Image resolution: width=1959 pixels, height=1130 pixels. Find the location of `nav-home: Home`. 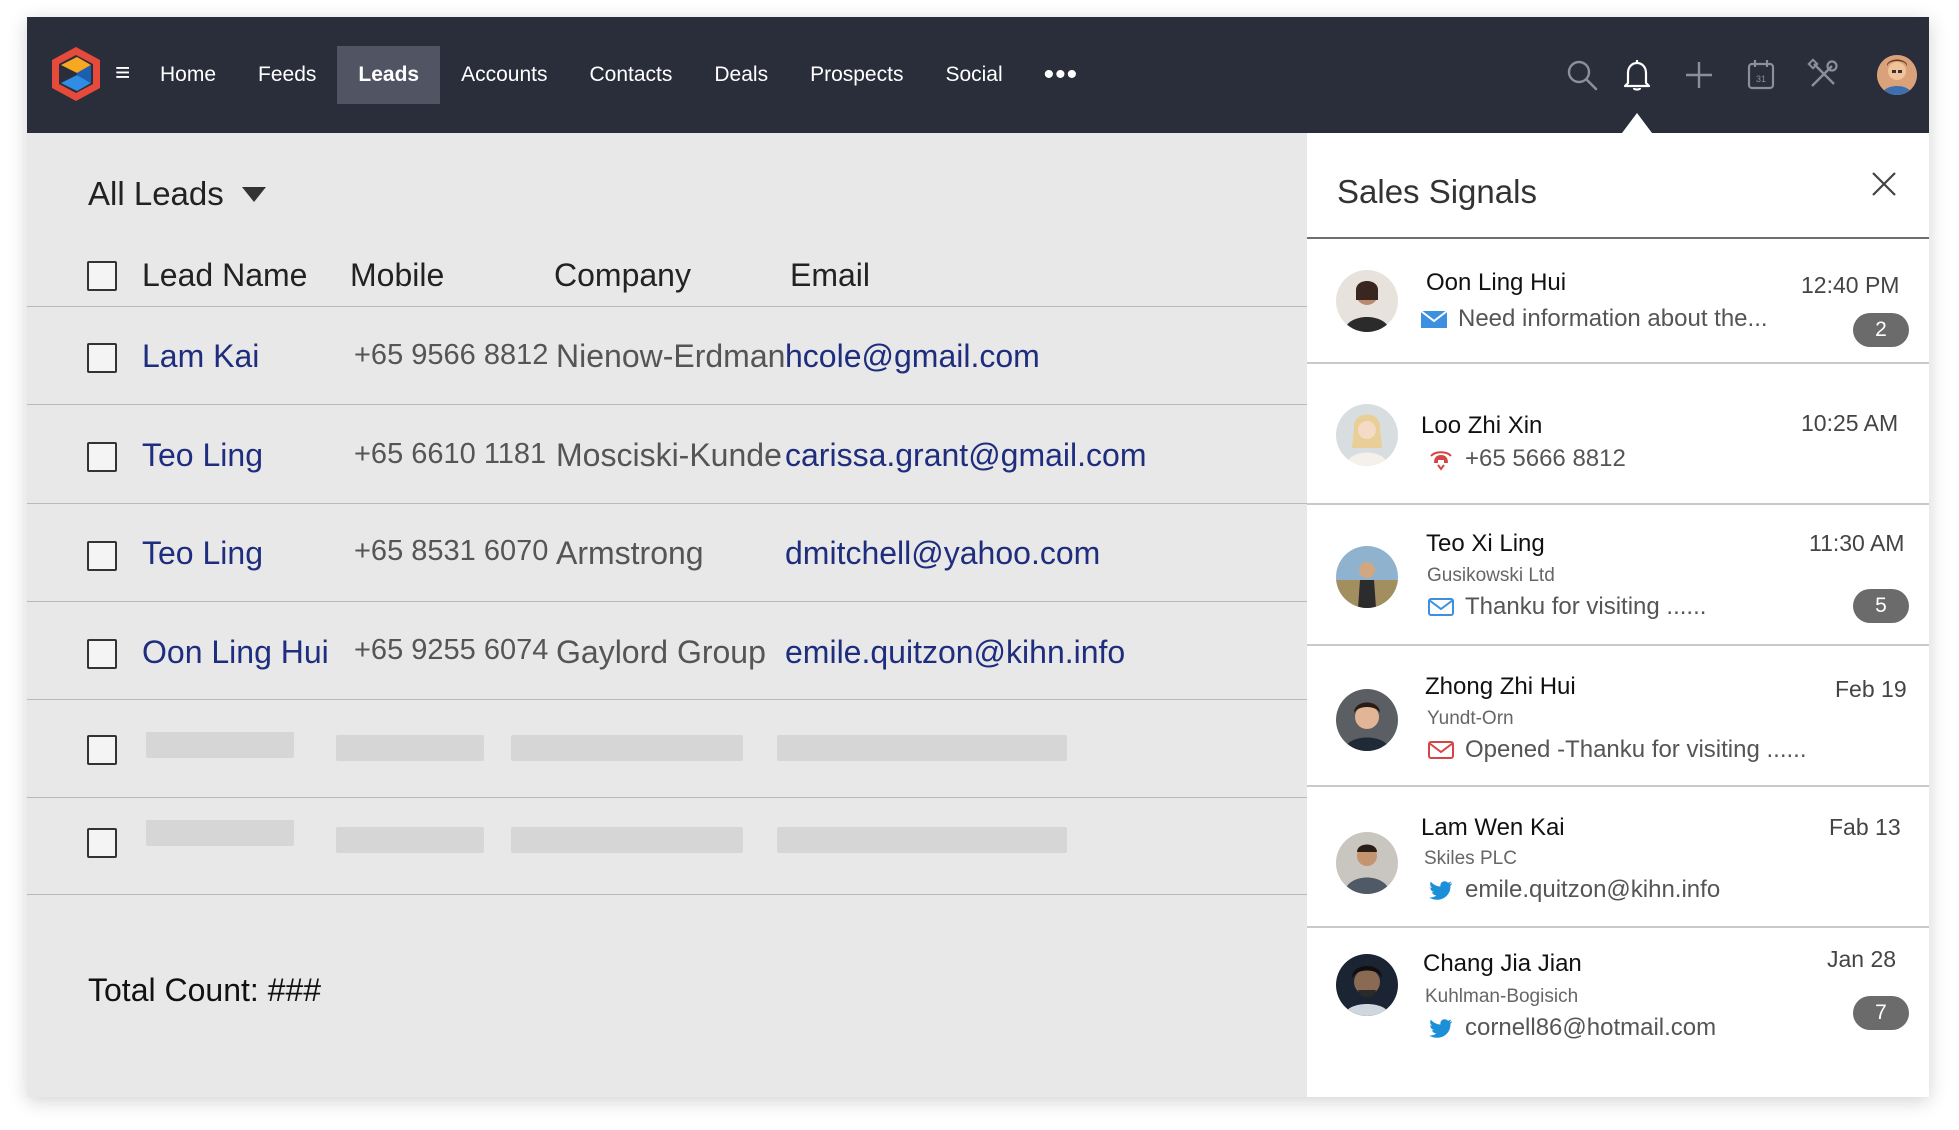

nav-home: Home is located at coordinates (188, 75).